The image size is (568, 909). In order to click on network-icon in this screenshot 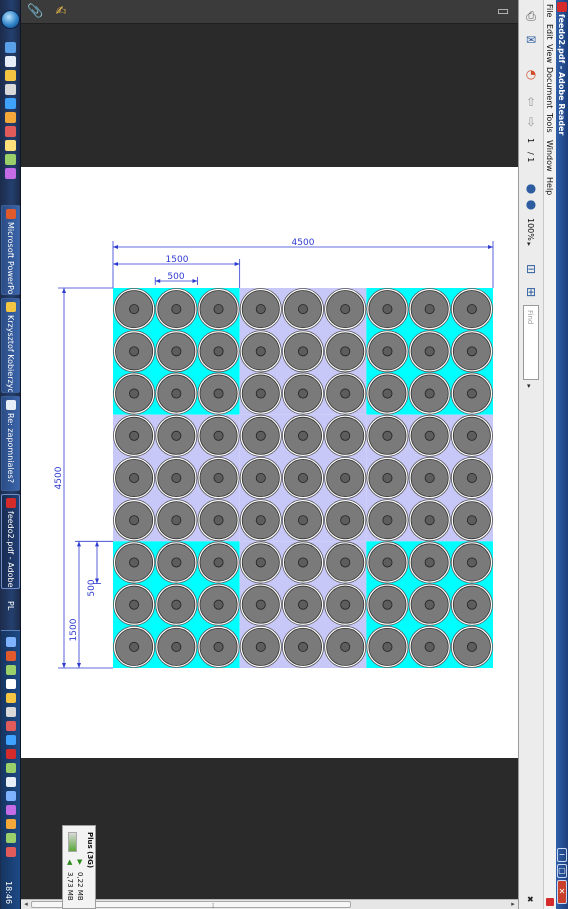, I will do `click(11, 642)`.